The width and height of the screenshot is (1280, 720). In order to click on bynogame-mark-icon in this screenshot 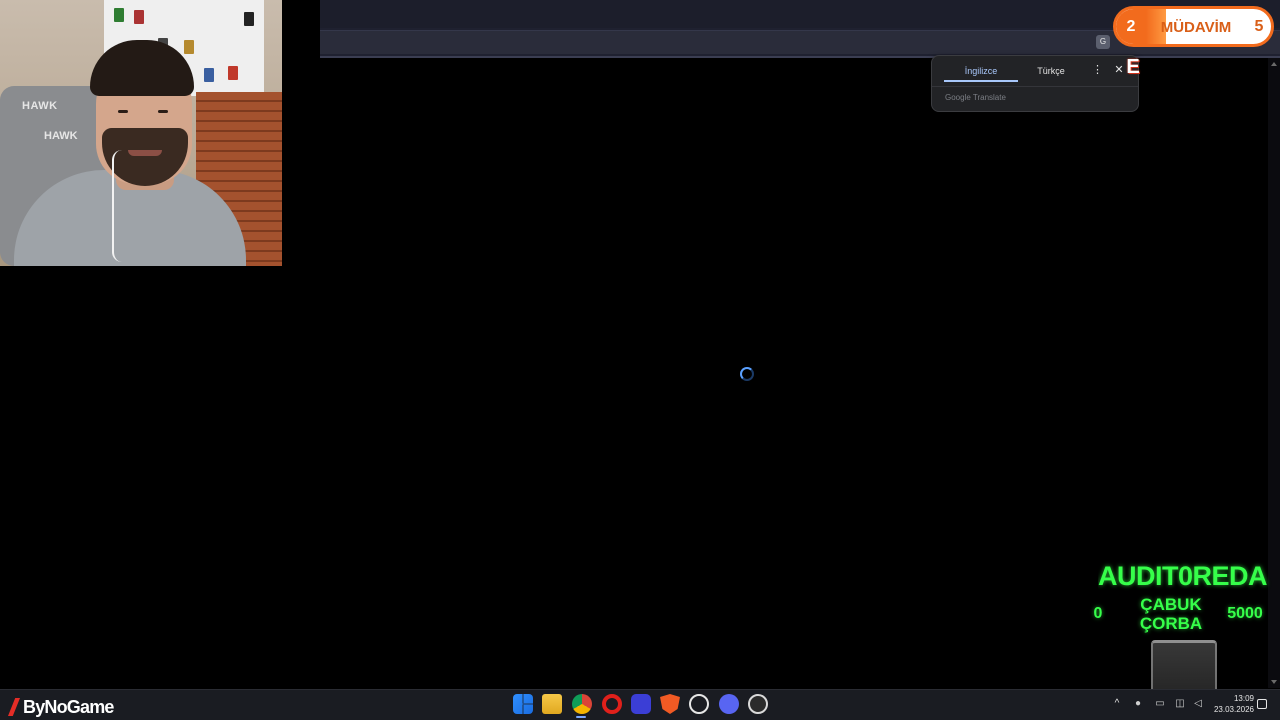, I will do `click(14, 707)`.